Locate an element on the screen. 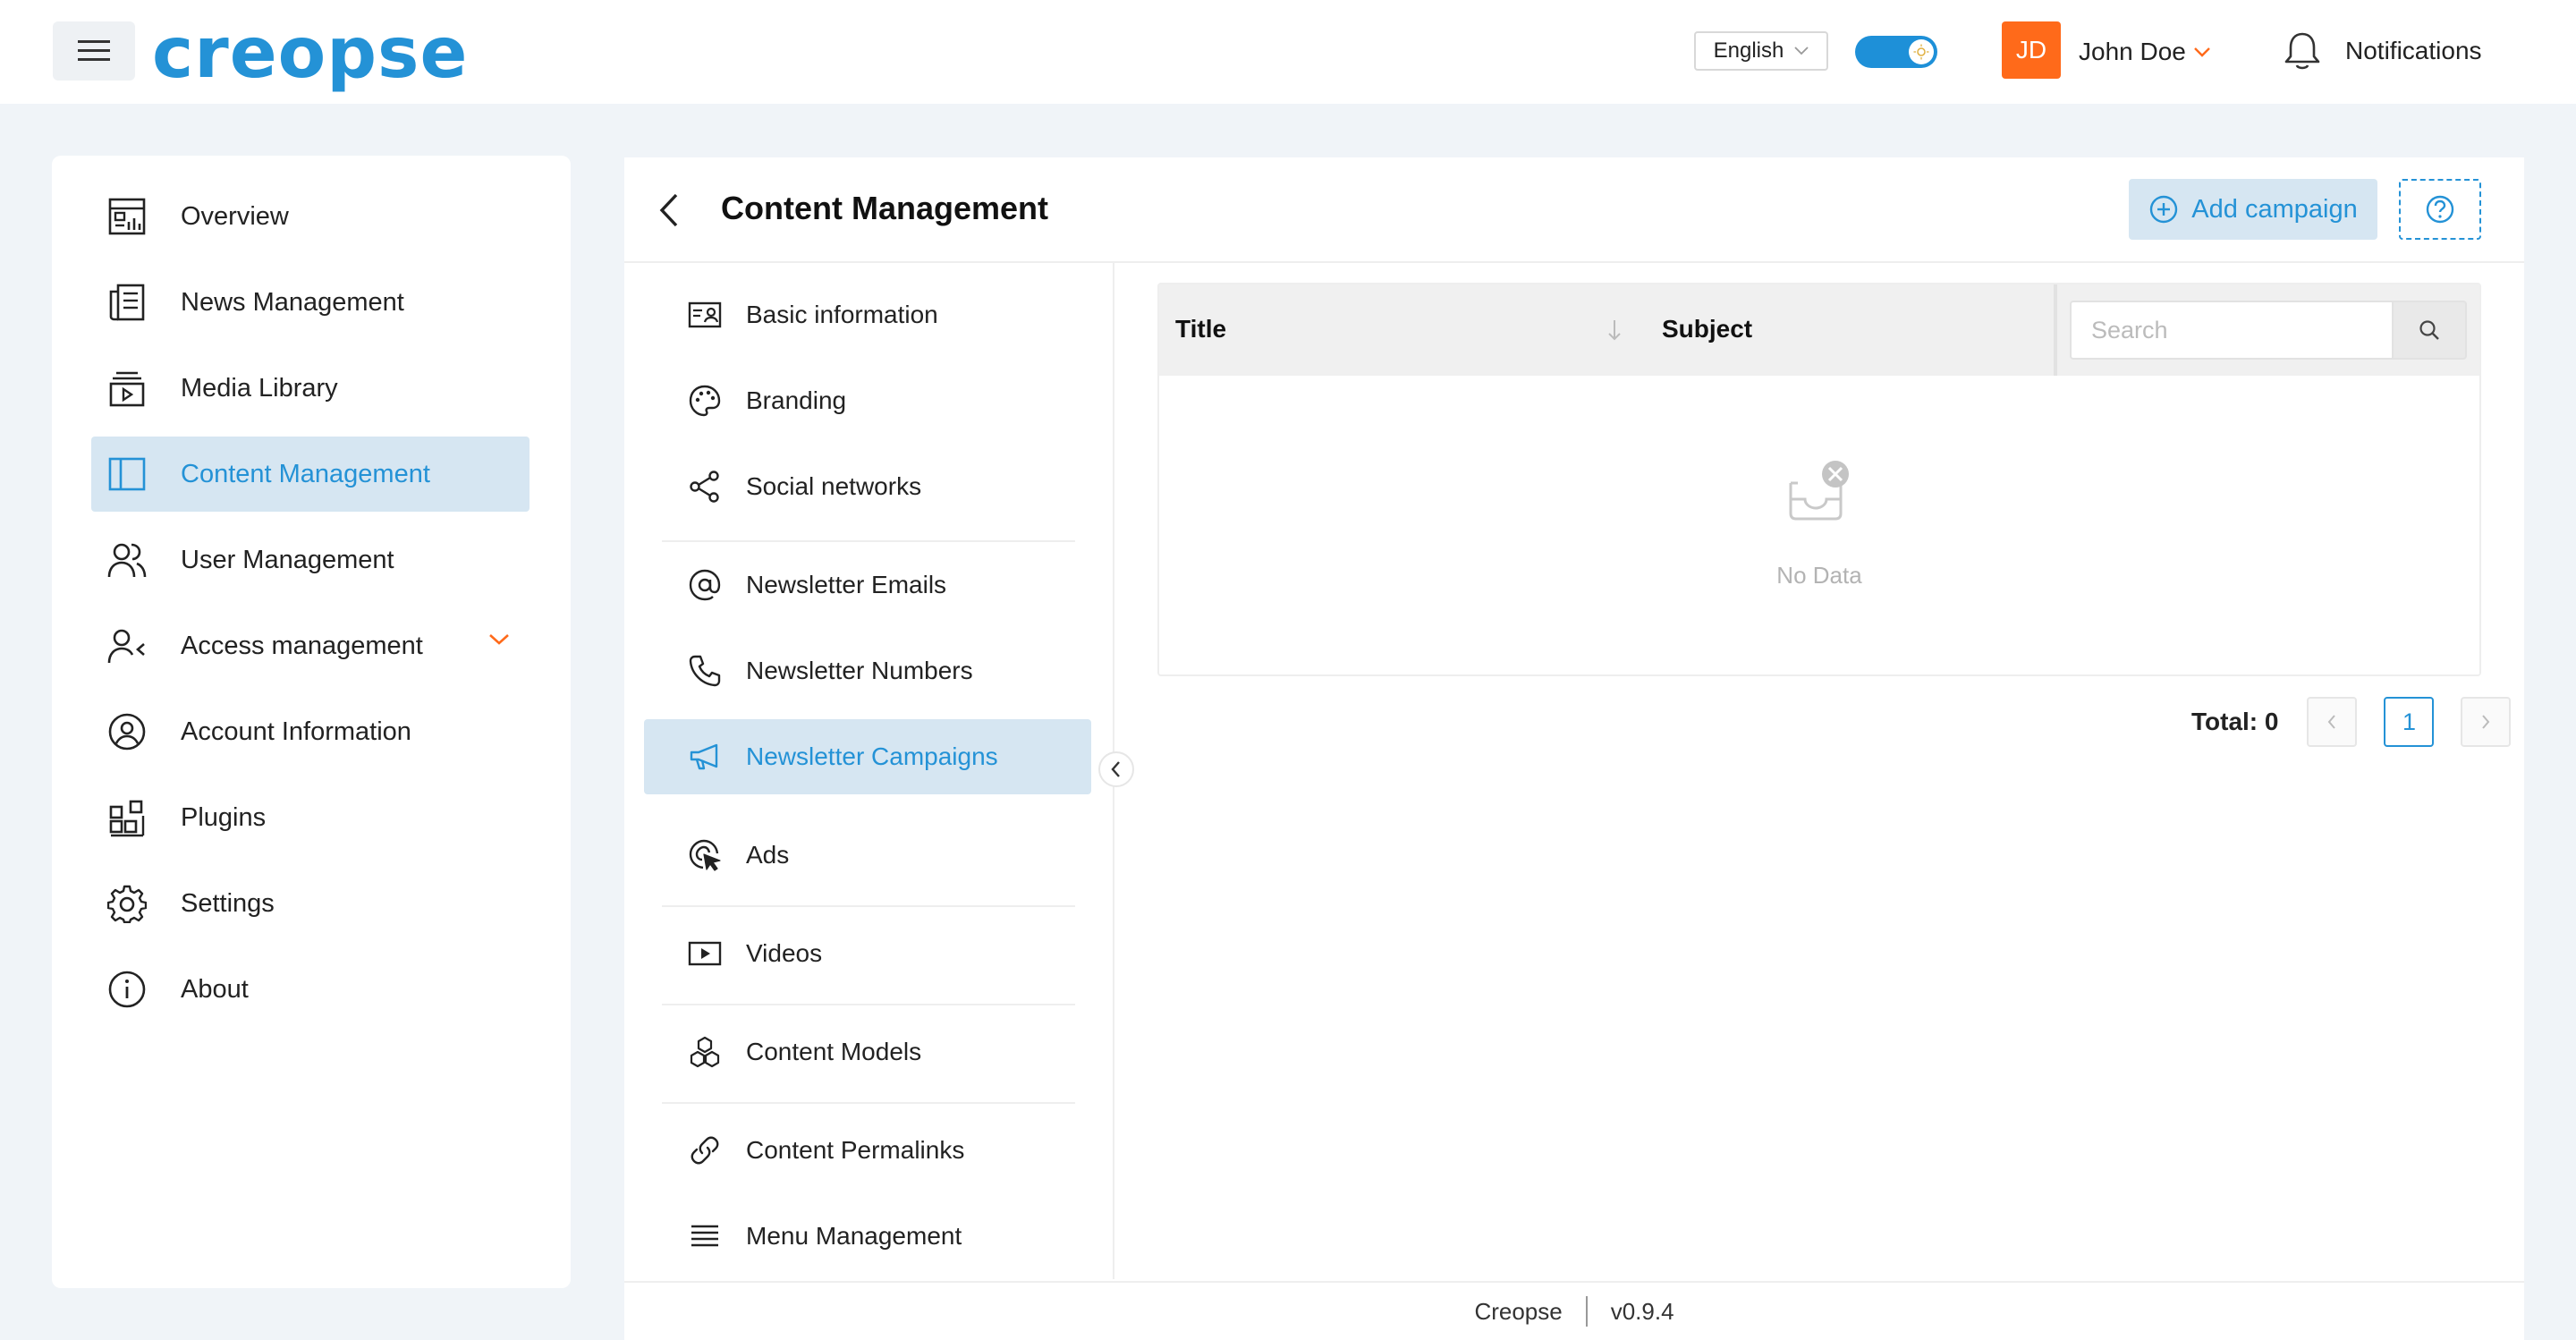  empty-state: No Data is located at coordinates (1819, 525).